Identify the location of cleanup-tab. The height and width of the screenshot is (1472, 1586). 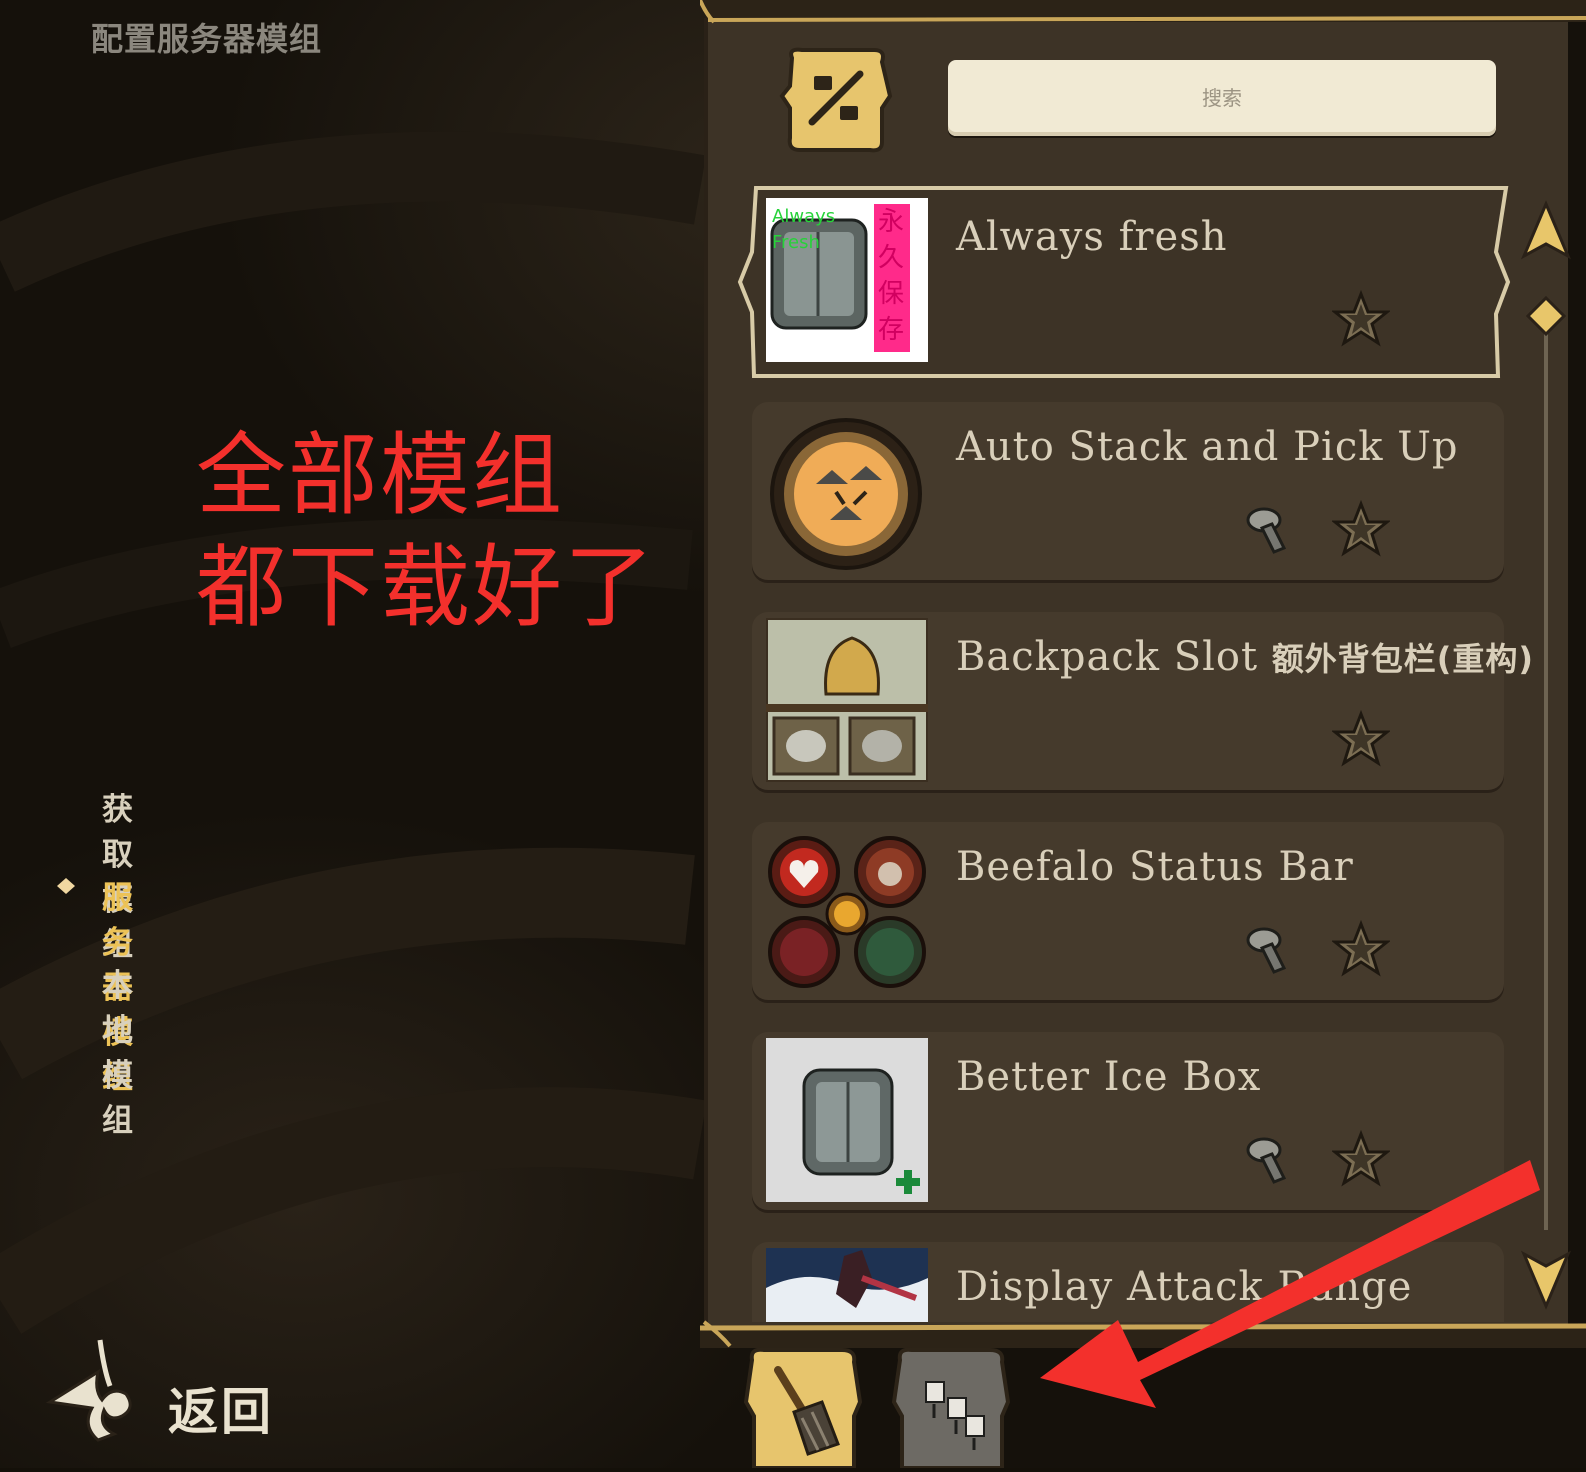
(804, 1408).